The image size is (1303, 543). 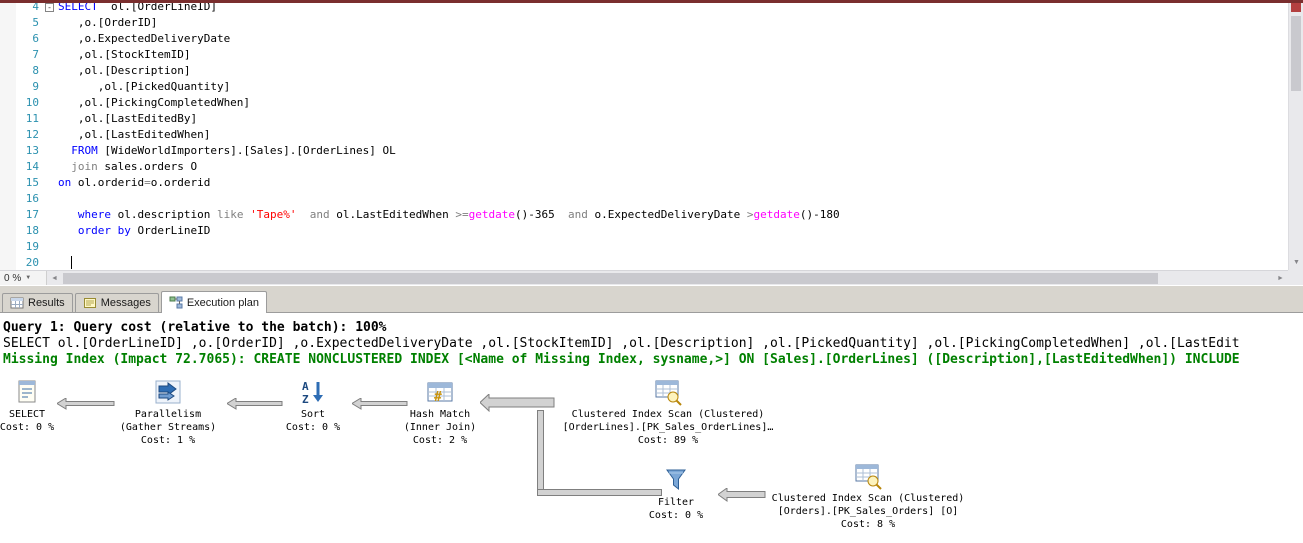 I want to click on line-number: 5, so click(x=30, y=24).